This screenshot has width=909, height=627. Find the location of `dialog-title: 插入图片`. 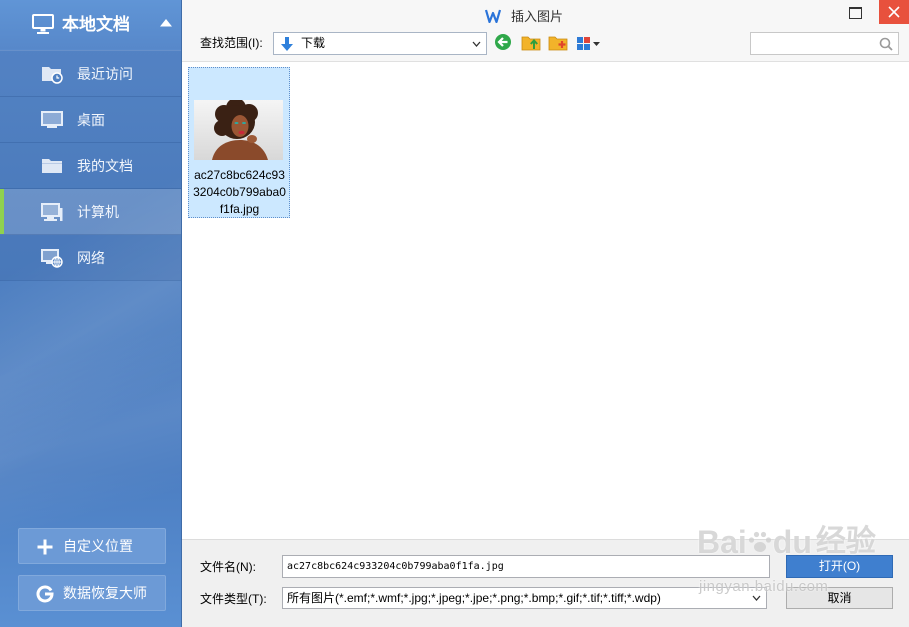

dialog-title: 插入图片 is located at coordinates (537, 16).